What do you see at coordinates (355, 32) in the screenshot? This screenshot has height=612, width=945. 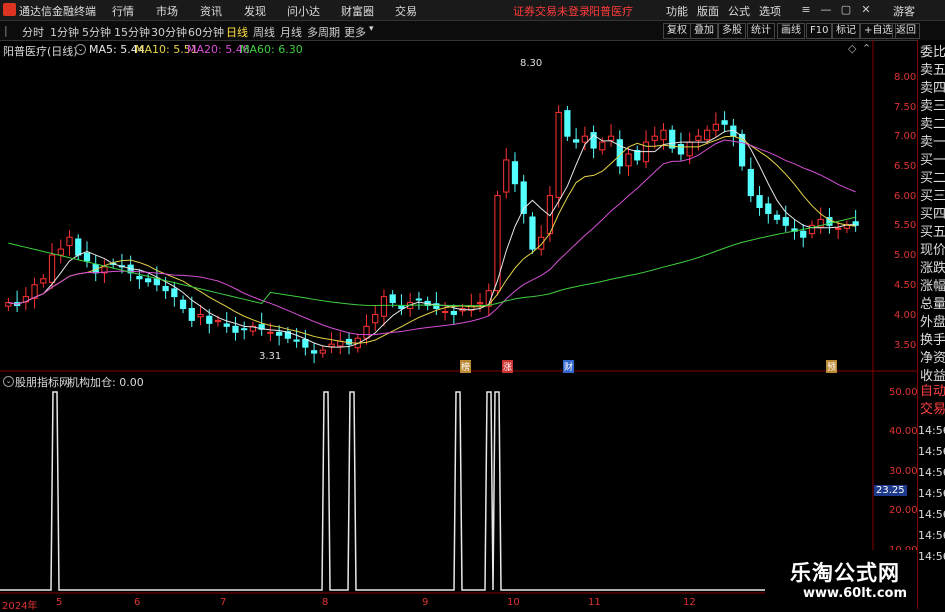 I see `period-more: 更多` at bounding box center [355, 32].